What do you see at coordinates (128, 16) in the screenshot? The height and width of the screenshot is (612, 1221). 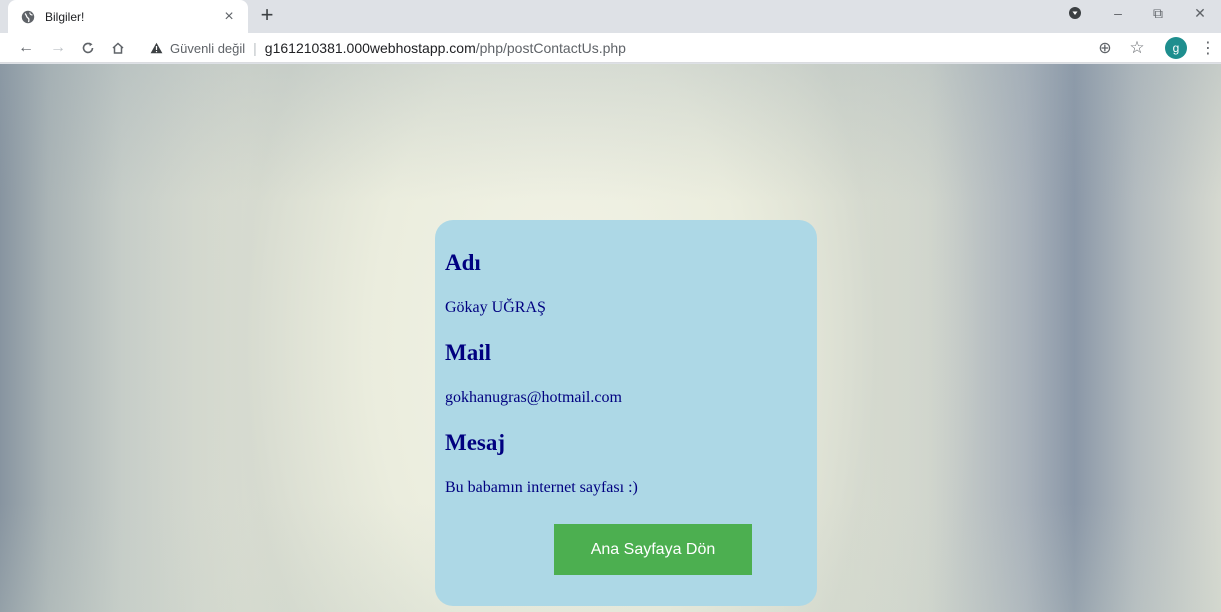 I see `browser-tab: Bilgiler! ×` at bounding box center [128, 16].